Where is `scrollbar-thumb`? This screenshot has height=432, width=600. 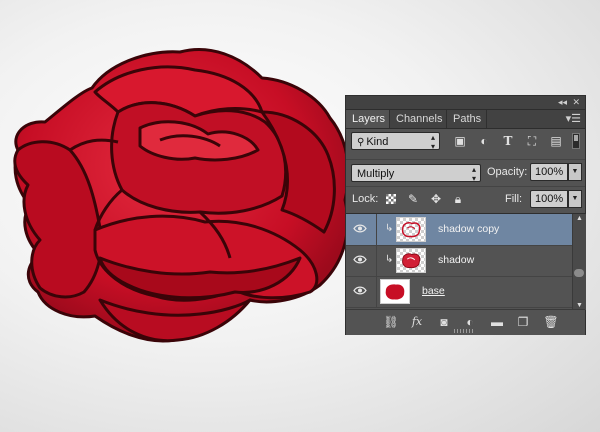
scrollbar-thumb is located at coordinates (579, 273).